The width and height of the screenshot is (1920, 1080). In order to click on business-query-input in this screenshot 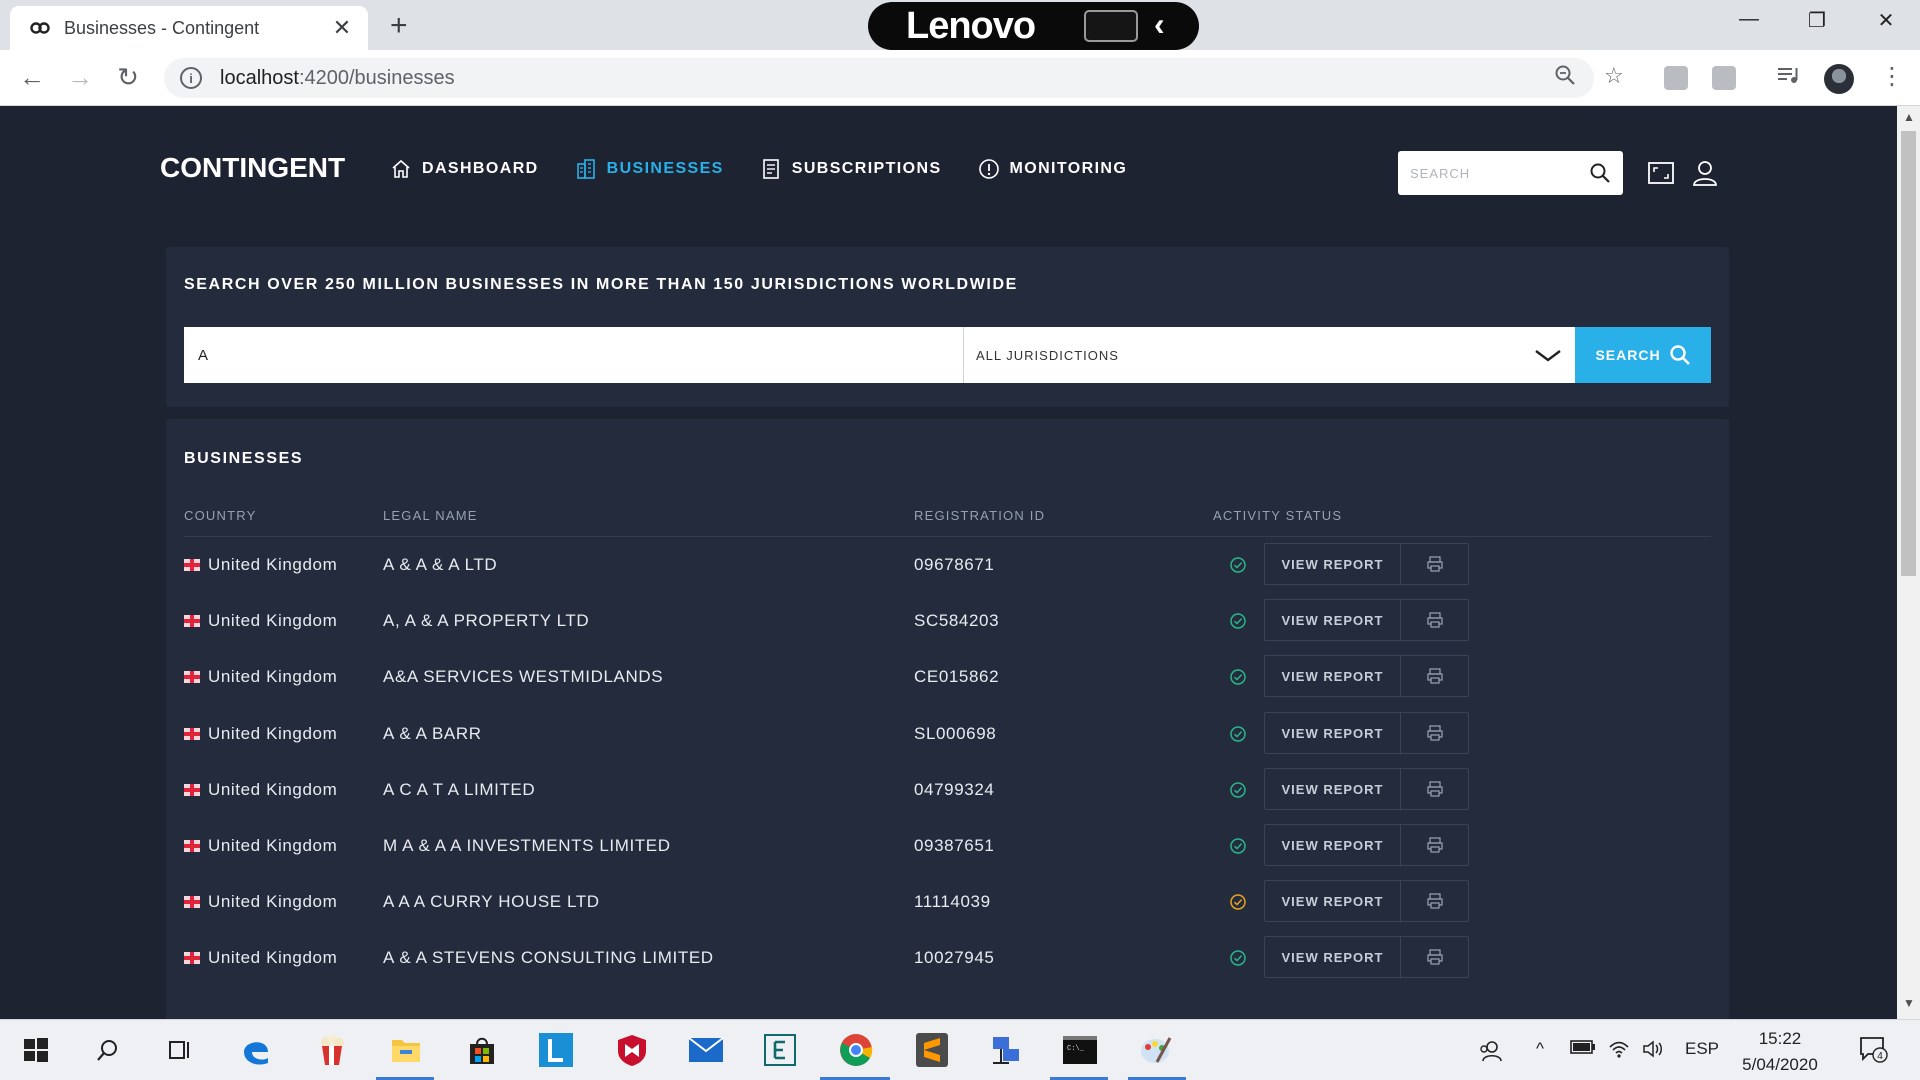, I will do `click(574, 355)`.